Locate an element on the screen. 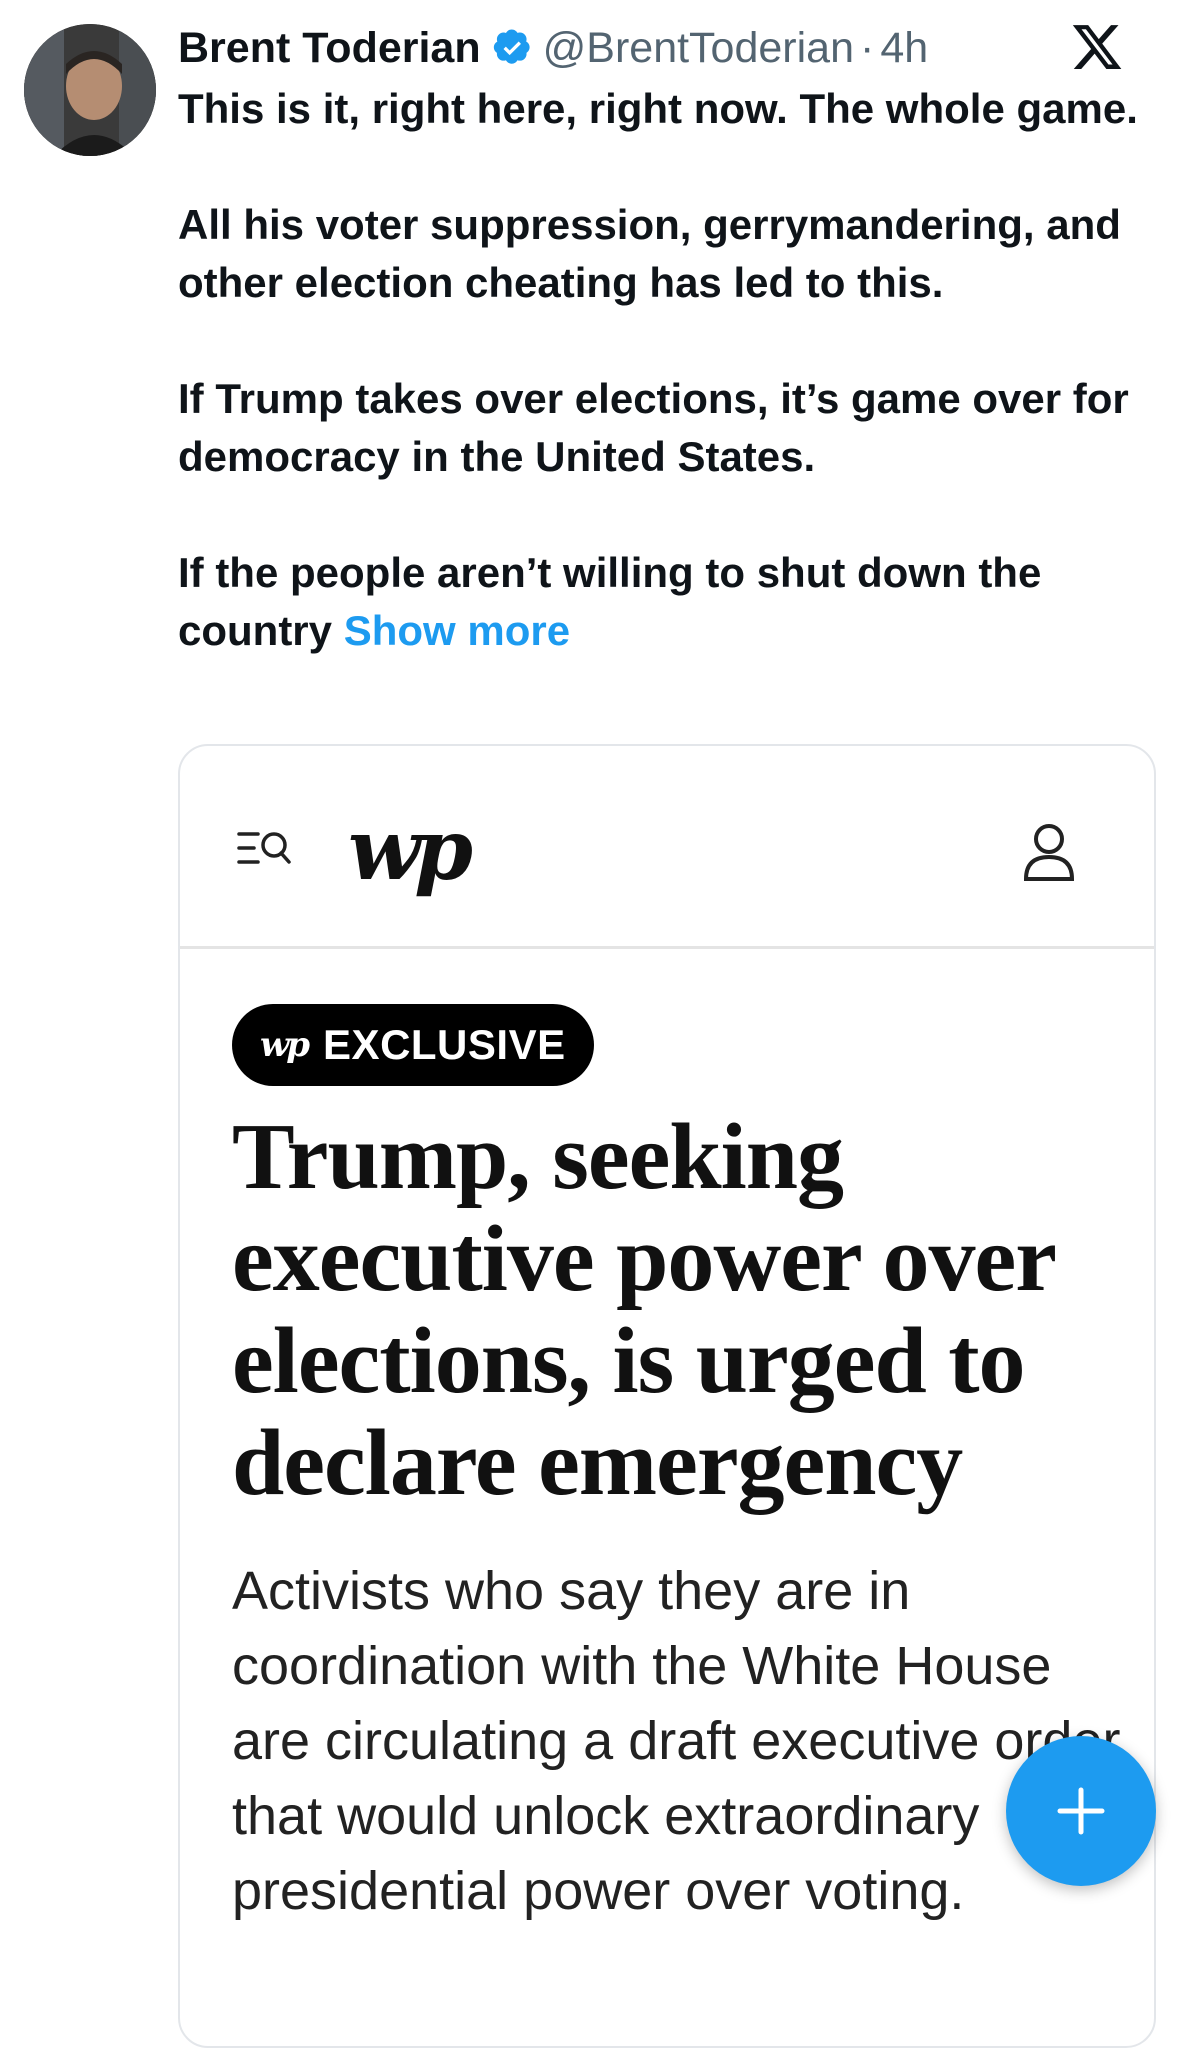 This screenshot has width=1180, height=2048. author-name: Brent Toderian is located at coordinates (329, 48).